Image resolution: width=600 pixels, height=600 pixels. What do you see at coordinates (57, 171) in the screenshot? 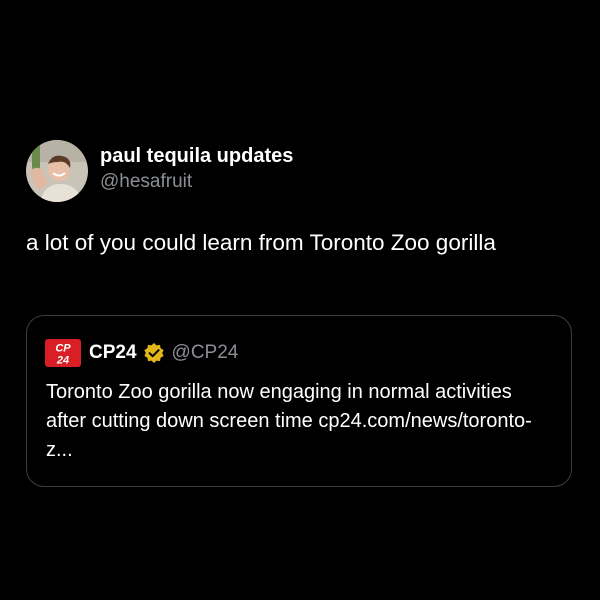
I see `avatar` at bounding box center [57, 171].